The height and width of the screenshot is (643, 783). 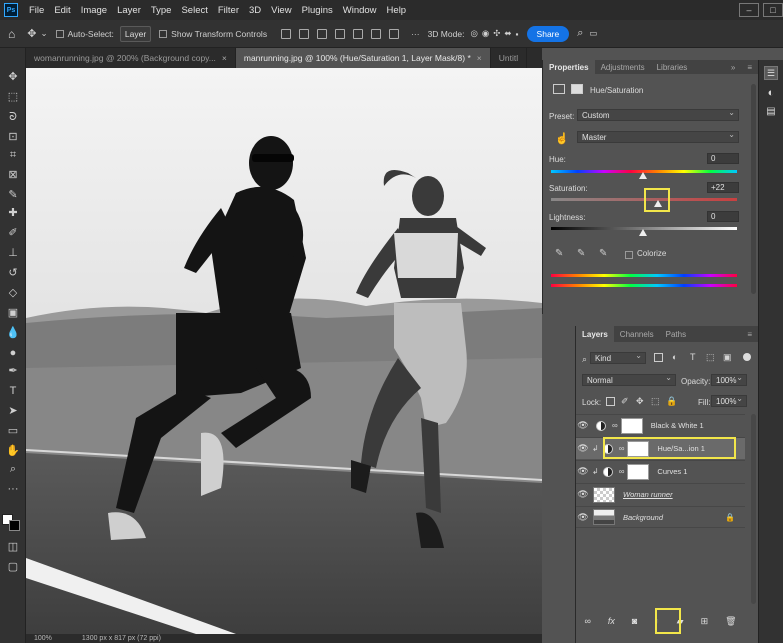 What do you see at coordinates (710, 357) in the screenshot?
I see `filter-shape-icon: ⬚` at bounding box center [710, 357].